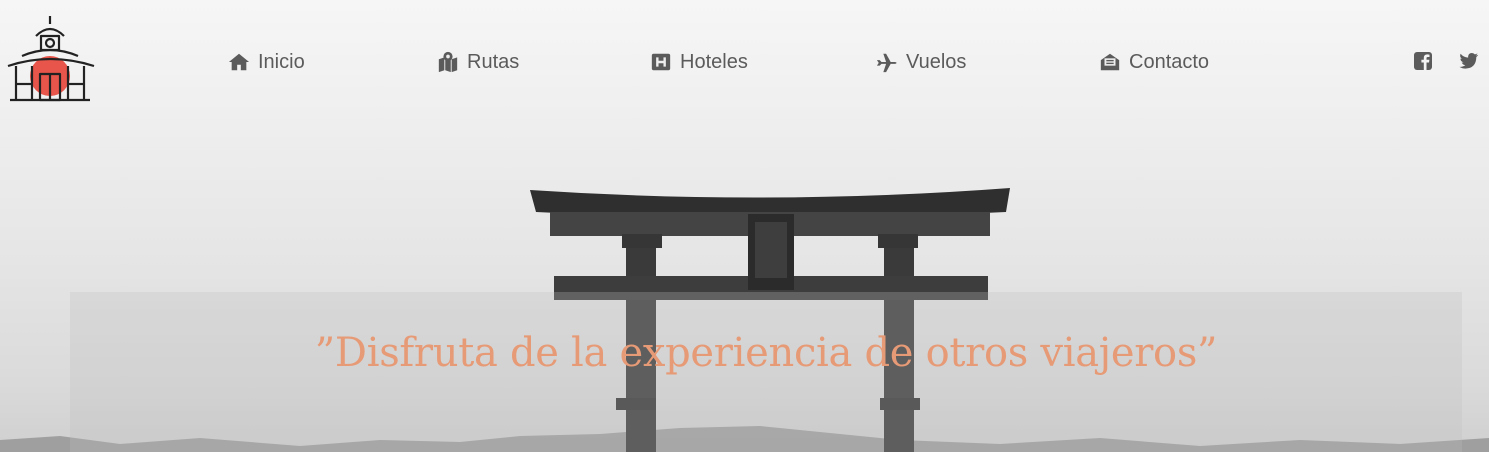  I want to click on nav-item-rutas: Rutas, so click(478, 62).